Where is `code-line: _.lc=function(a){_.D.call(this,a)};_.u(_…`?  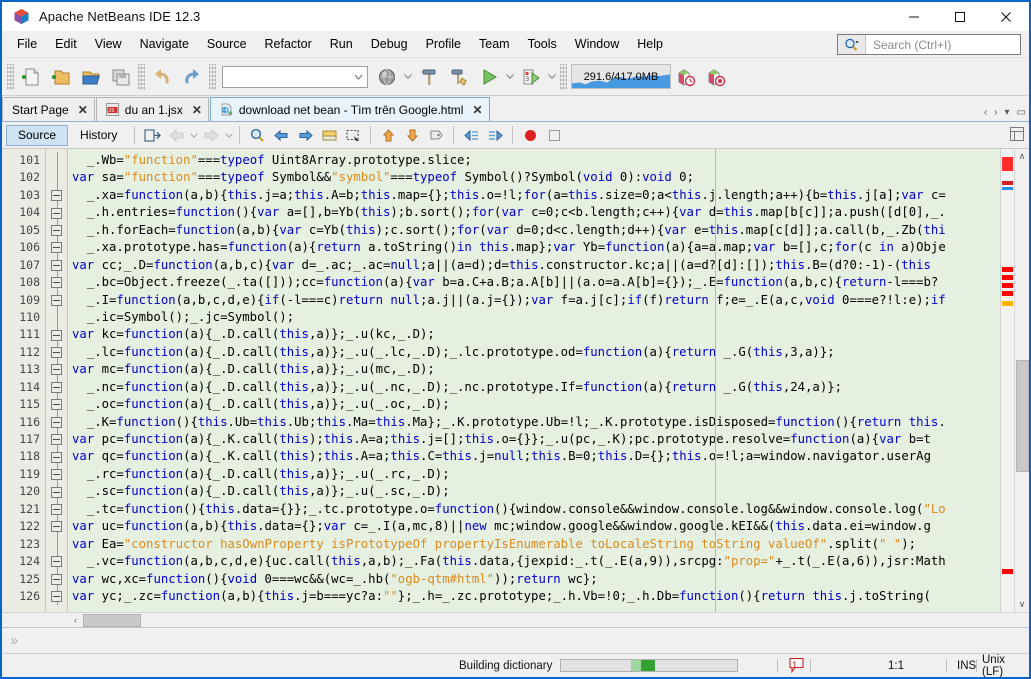
code-line: _.lc=function(a){_.D.call(this,a)};_.u(_… is located at coordinates (534, 352).